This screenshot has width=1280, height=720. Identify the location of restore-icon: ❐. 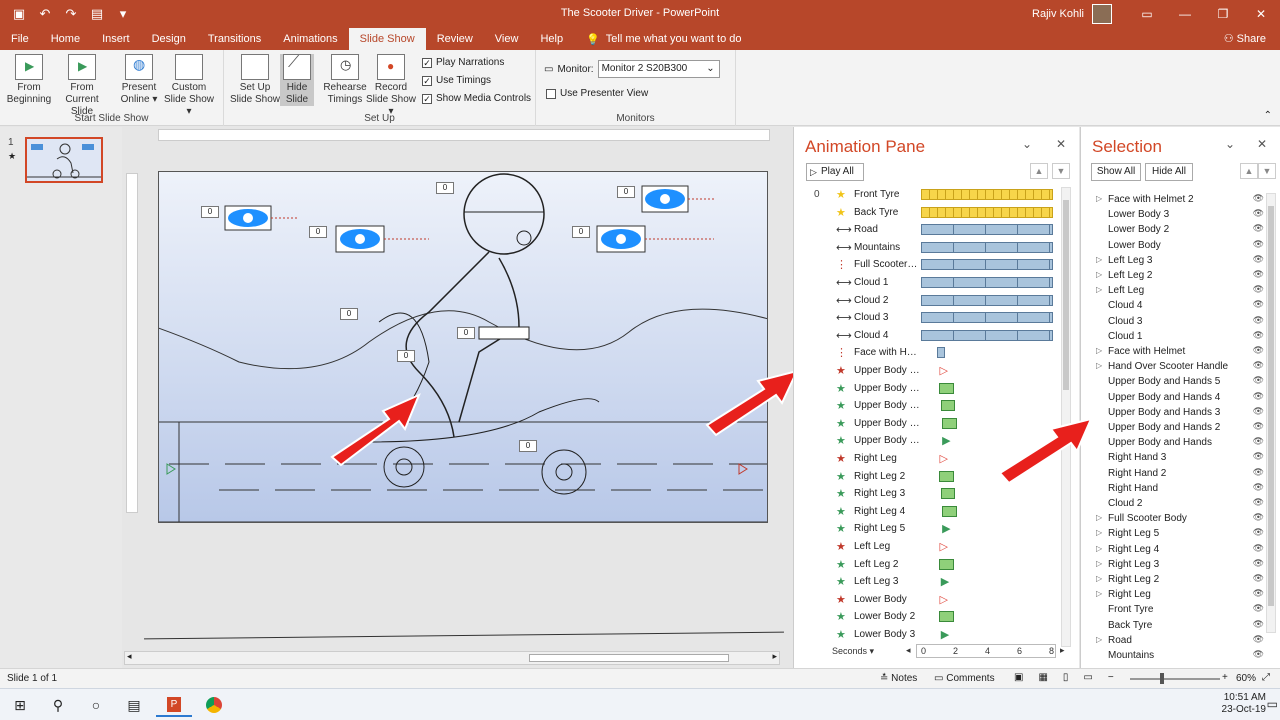
(1223, 14).